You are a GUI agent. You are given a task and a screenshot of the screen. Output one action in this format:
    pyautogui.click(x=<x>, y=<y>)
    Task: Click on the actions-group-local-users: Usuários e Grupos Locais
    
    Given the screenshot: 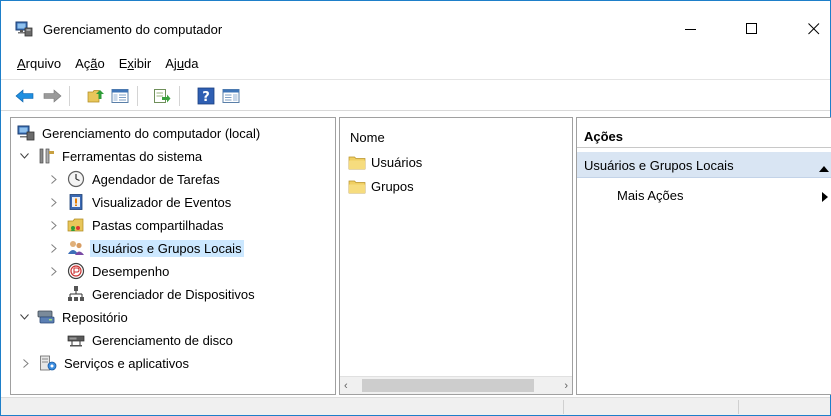 What is the action you would take?
    pyautogui.click(x=704, y=165)
    